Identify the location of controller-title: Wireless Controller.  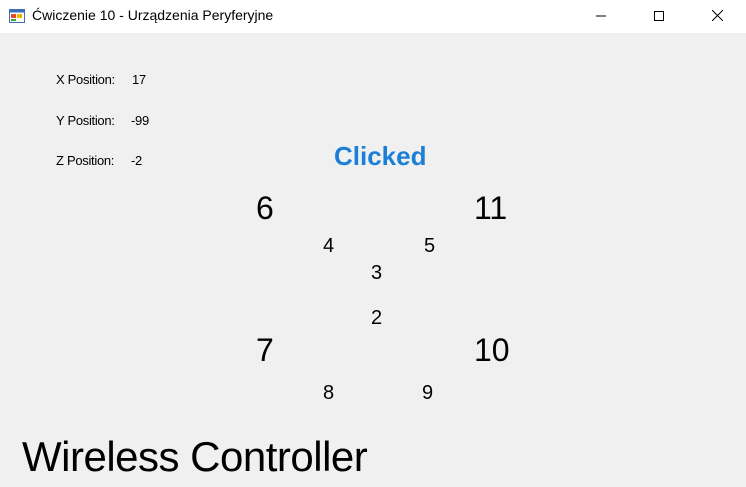
(195, 456).